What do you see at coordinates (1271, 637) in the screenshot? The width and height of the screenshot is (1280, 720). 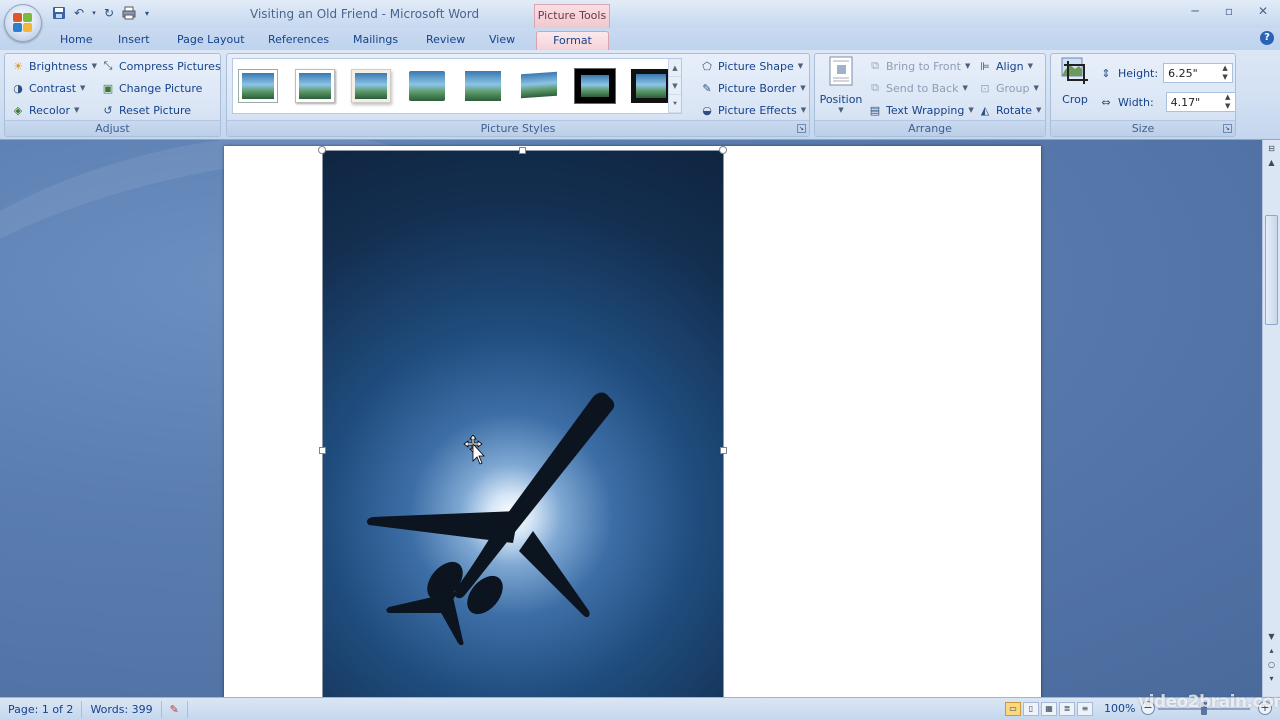 I see `scroll-down-icon: ▼` at bounding box center [1271, 637].